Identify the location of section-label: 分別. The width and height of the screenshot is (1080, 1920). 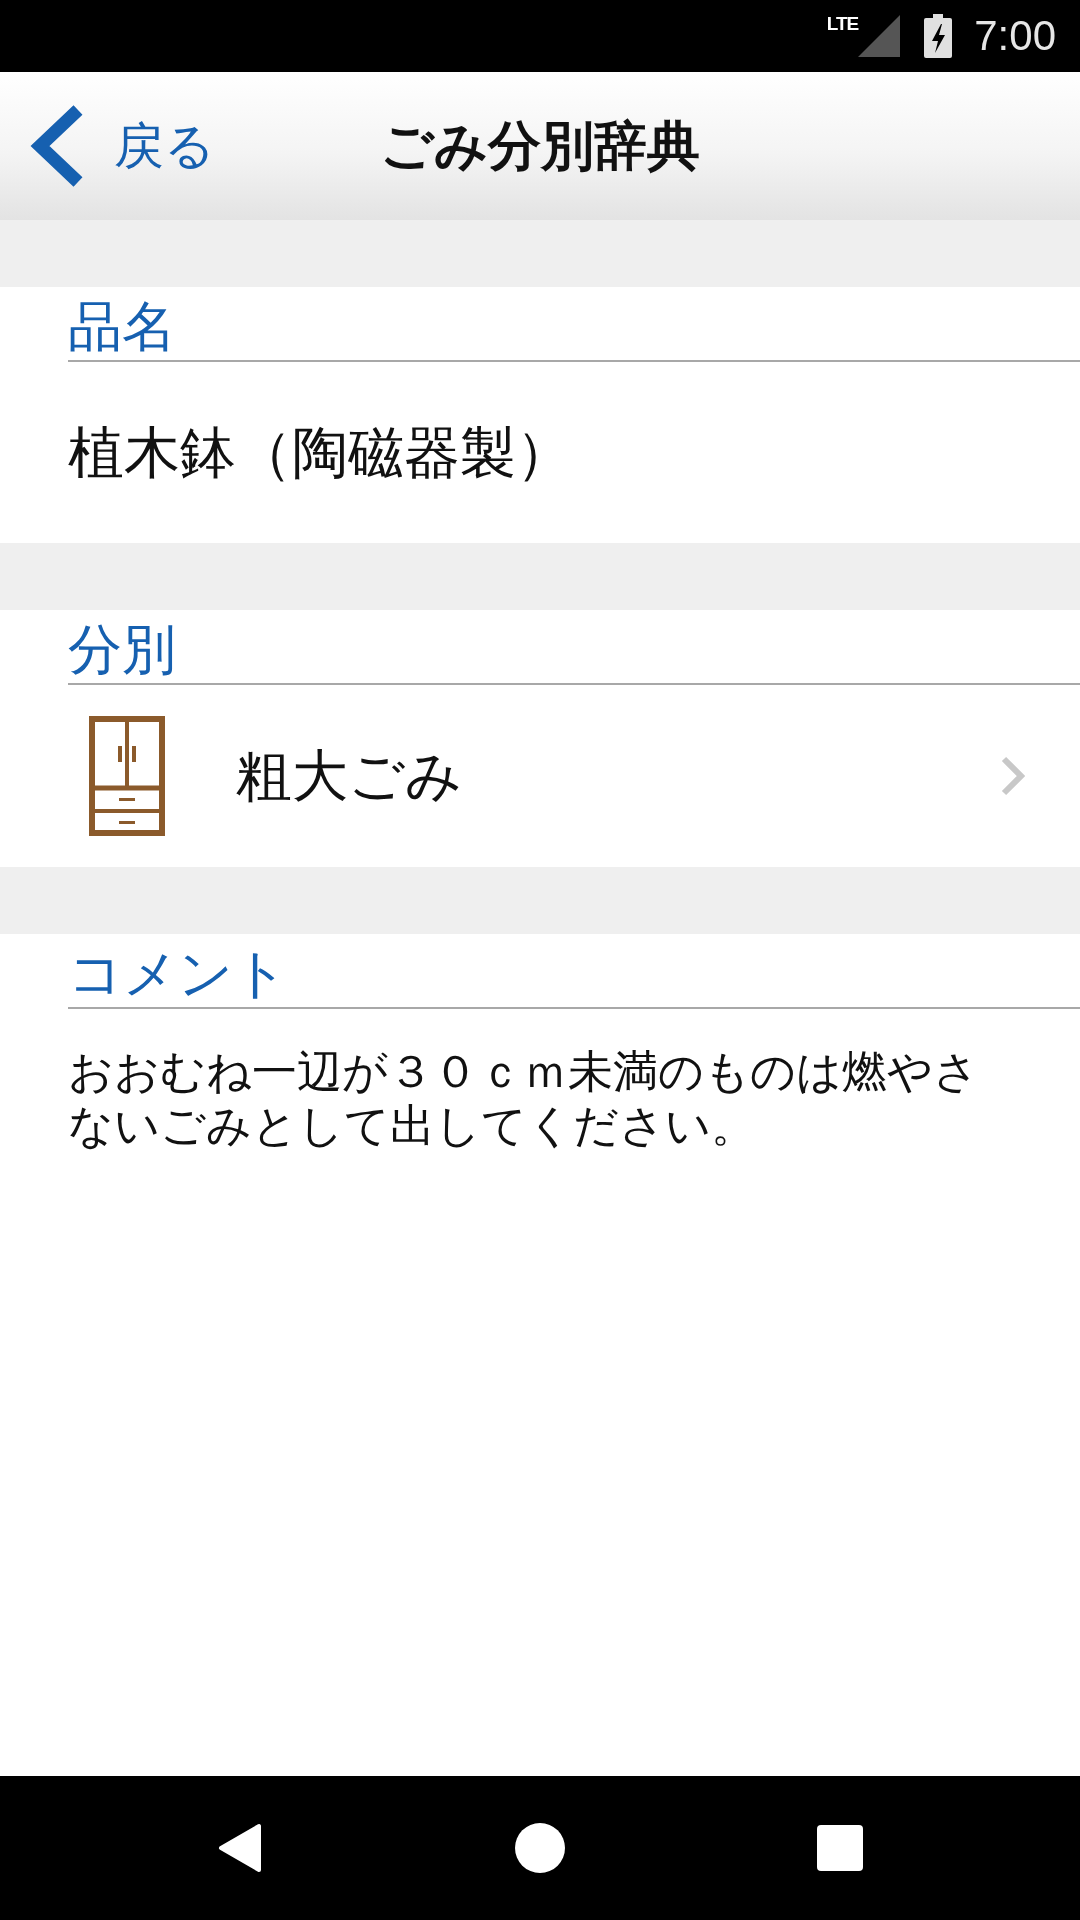
(122, 649).